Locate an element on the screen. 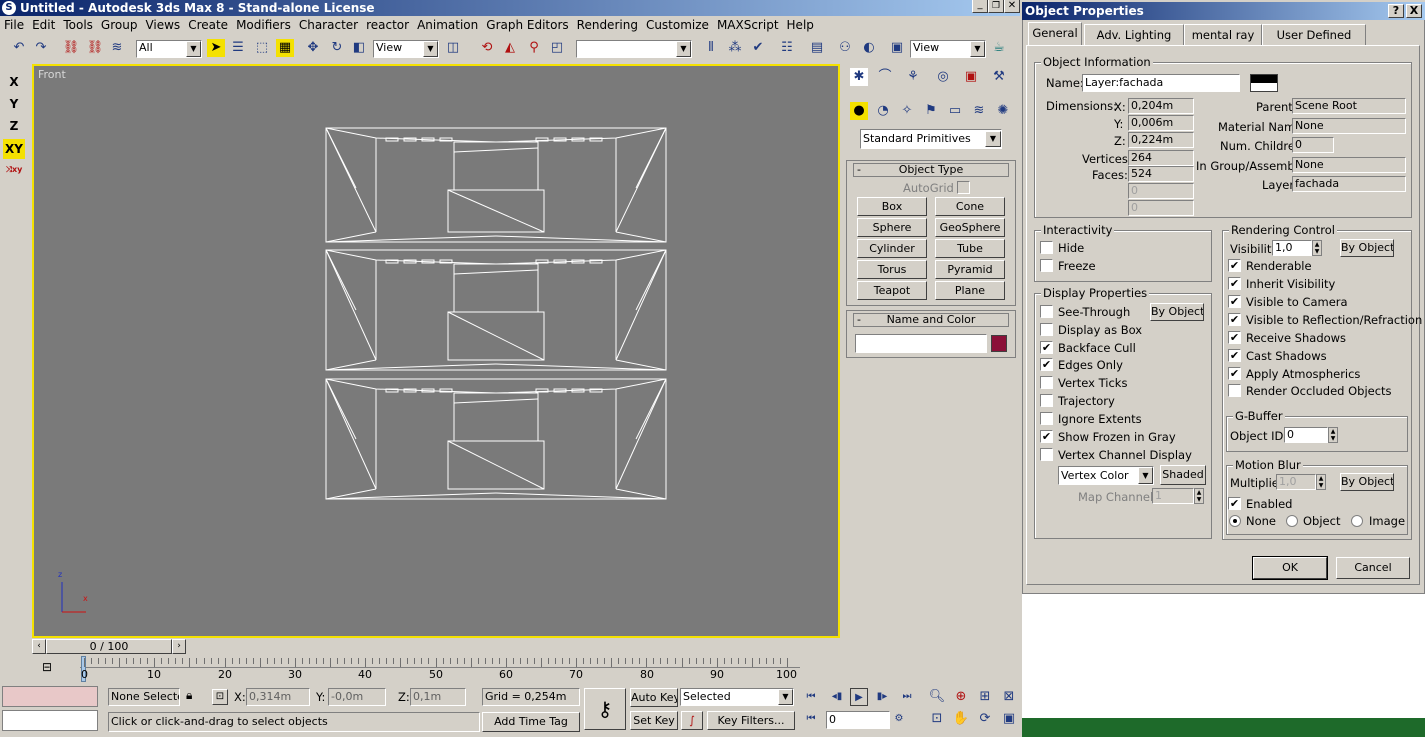 This screenshot has height=737, width=1425. object-id-input: 0 is located at coordinates (1306, 435).